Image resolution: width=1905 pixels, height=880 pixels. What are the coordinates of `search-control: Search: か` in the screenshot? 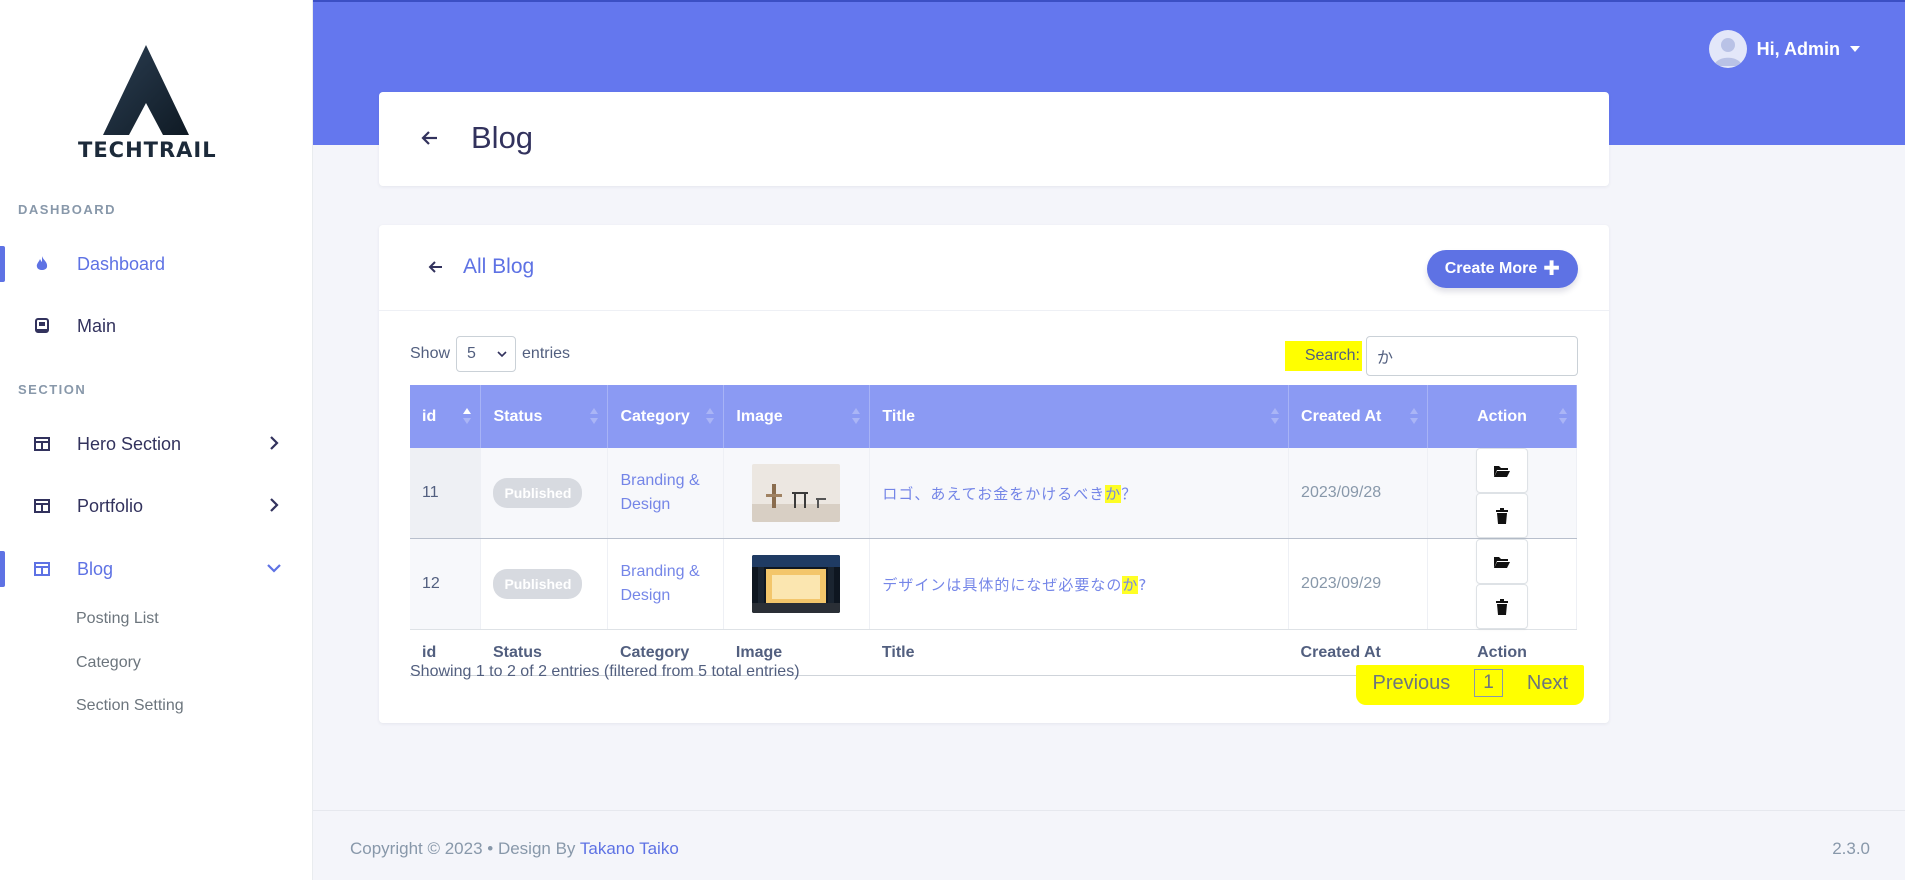 It's located at (1431, 356).